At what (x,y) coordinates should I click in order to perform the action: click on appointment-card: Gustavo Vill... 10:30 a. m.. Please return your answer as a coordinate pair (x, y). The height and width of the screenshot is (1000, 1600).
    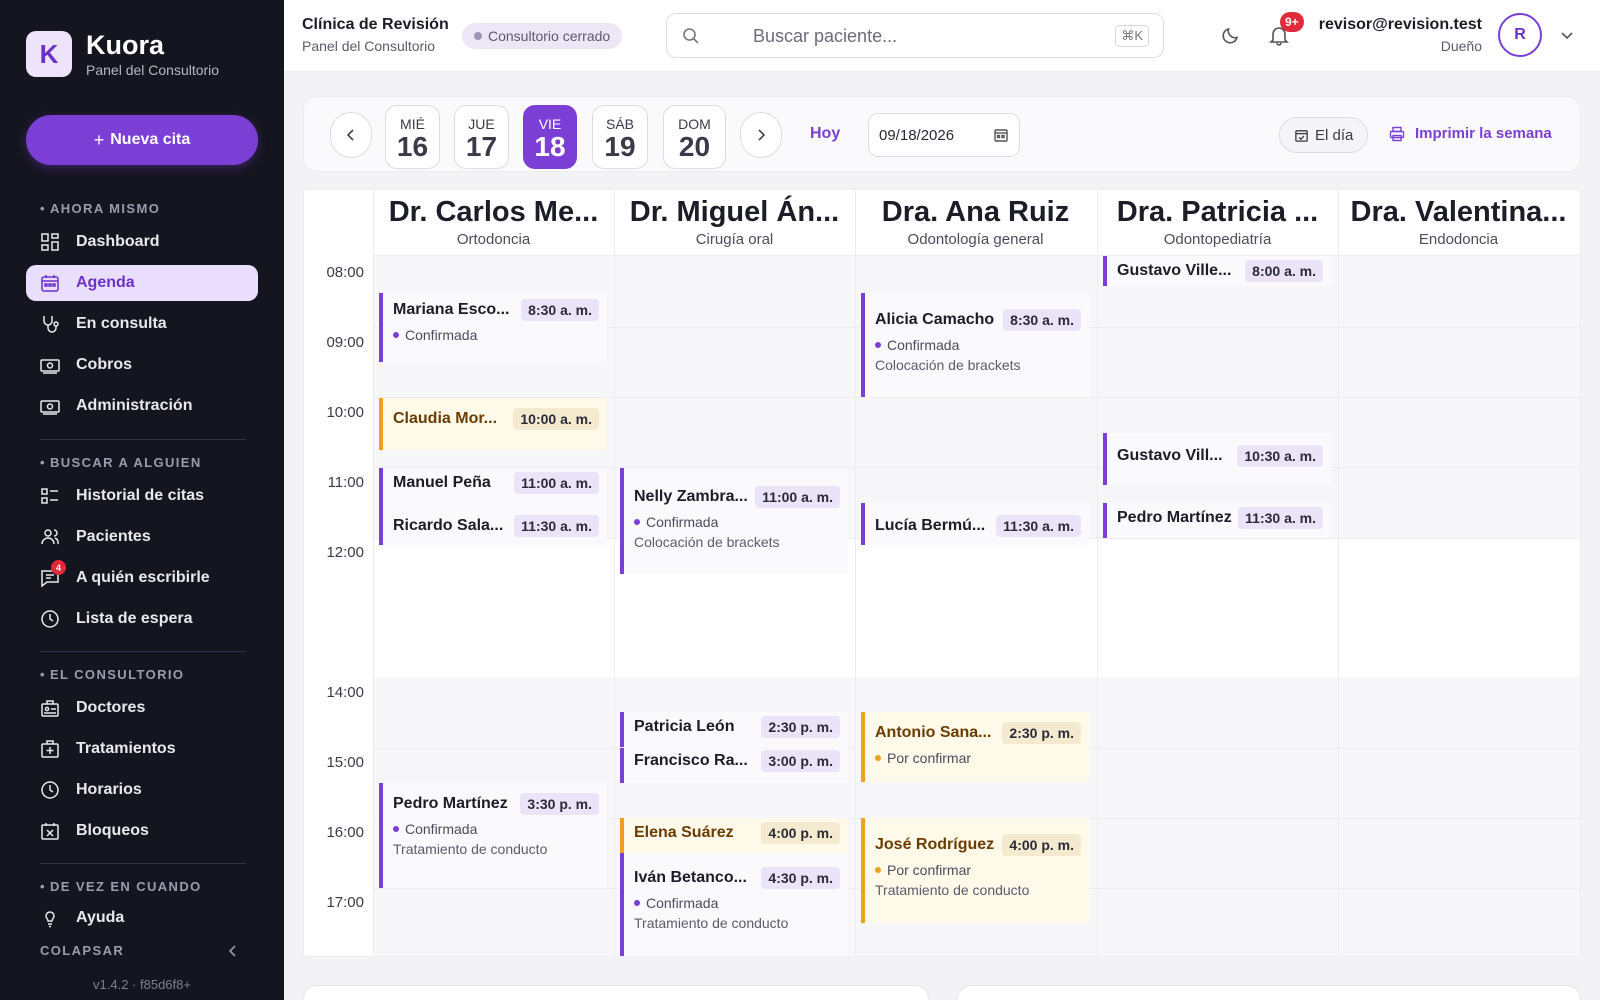
    Looking at the image, I should click on (1217, 459).